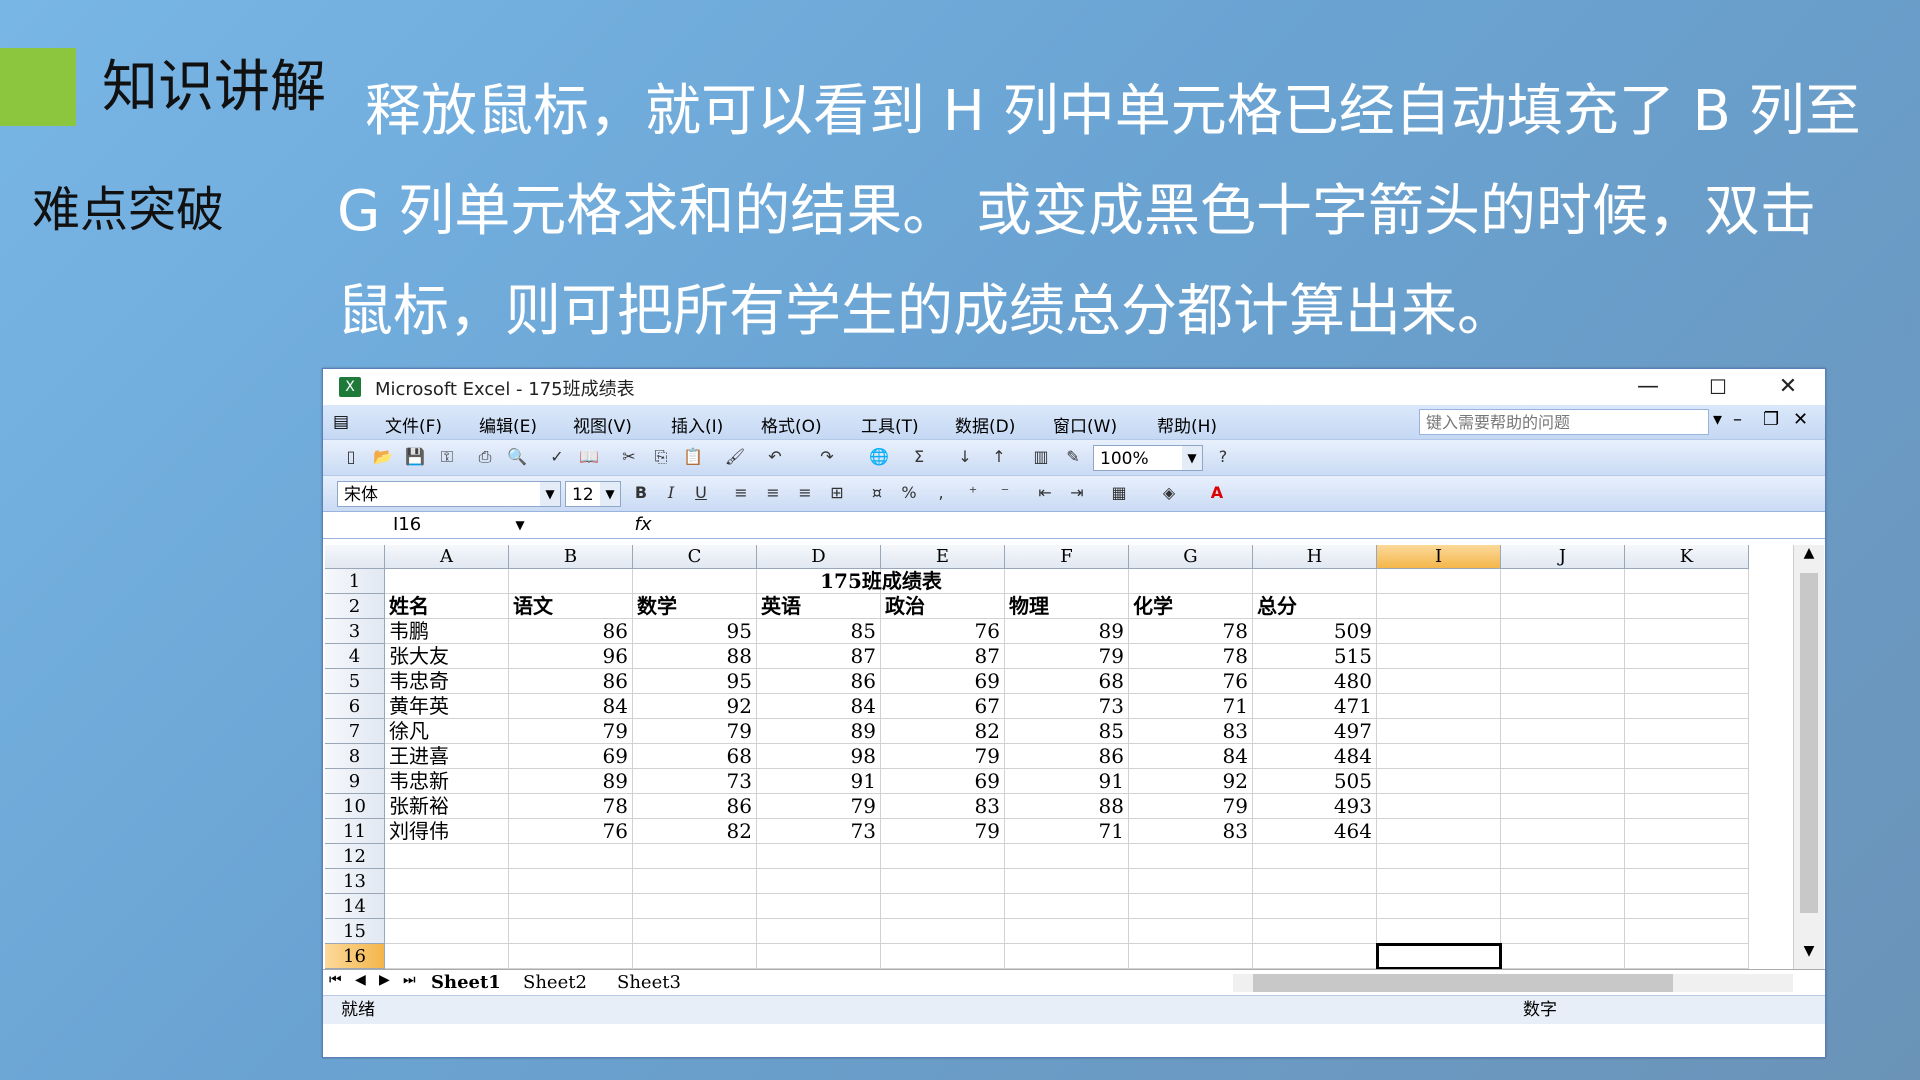 This screenshot has width=1920, height=1080. What do you see at coordinates (1718, 387) in the screenshot?
I see `maximize-button: ☐` at bounding box center [1718, 387].